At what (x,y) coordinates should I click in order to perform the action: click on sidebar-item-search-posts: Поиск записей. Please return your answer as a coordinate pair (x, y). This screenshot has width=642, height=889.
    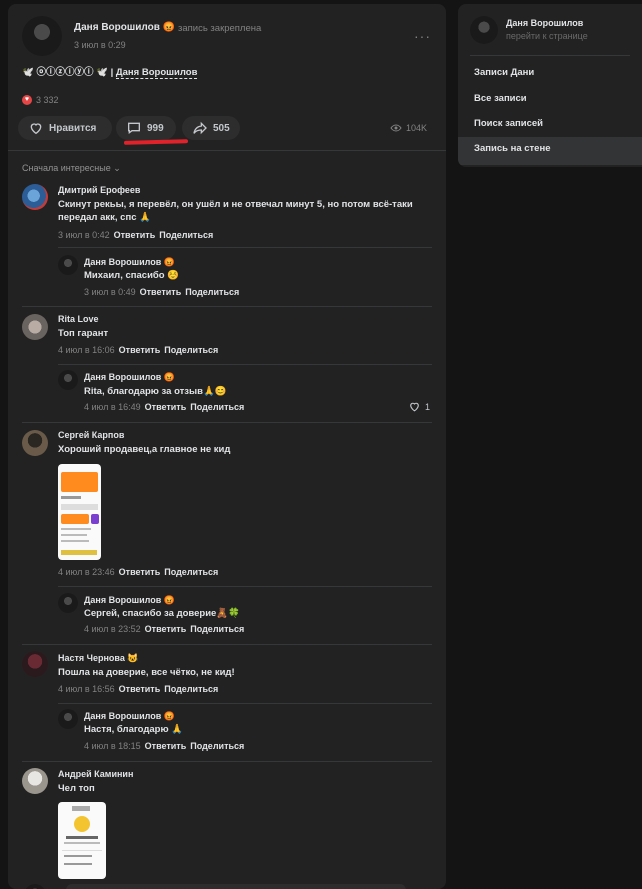
    Looking at the image, I should click on (508, 123).